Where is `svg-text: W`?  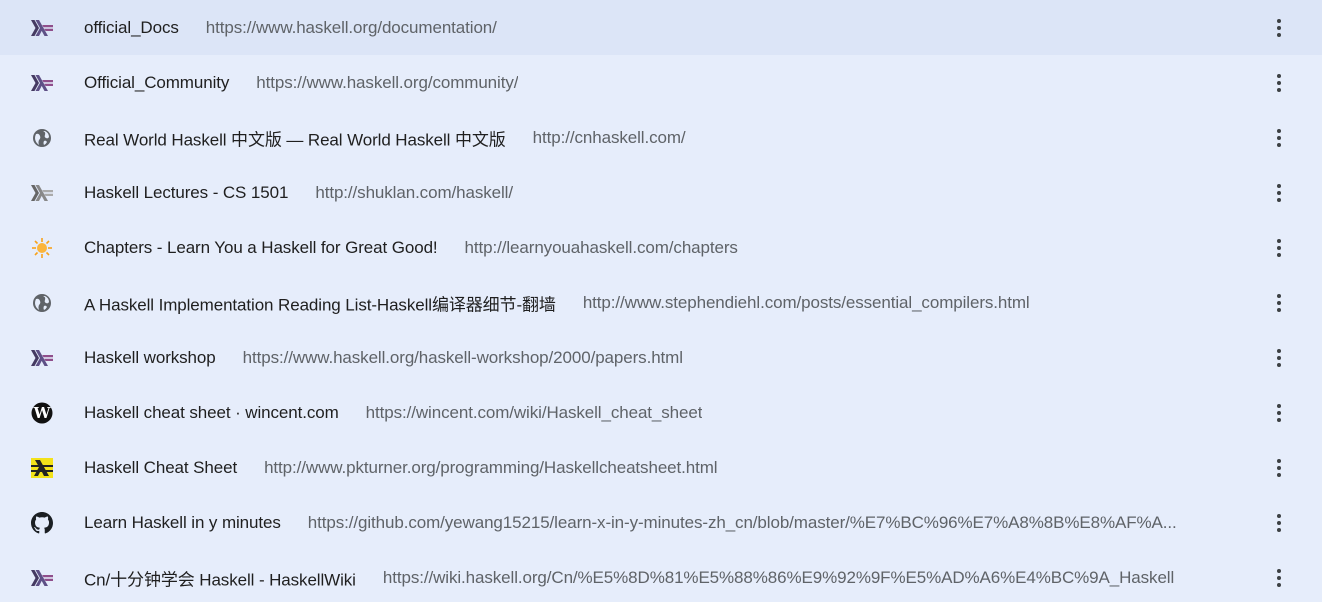 svg-text: W is located at coordinates (42, 413).